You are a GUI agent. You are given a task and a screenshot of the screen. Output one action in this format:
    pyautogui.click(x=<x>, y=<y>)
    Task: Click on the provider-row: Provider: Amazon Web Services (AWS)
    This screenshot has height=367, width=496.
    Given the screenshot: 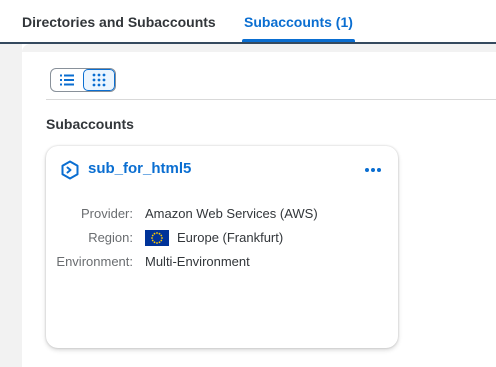 What is the action you would take?
    pyautogui.click(x=222, y=214)
    